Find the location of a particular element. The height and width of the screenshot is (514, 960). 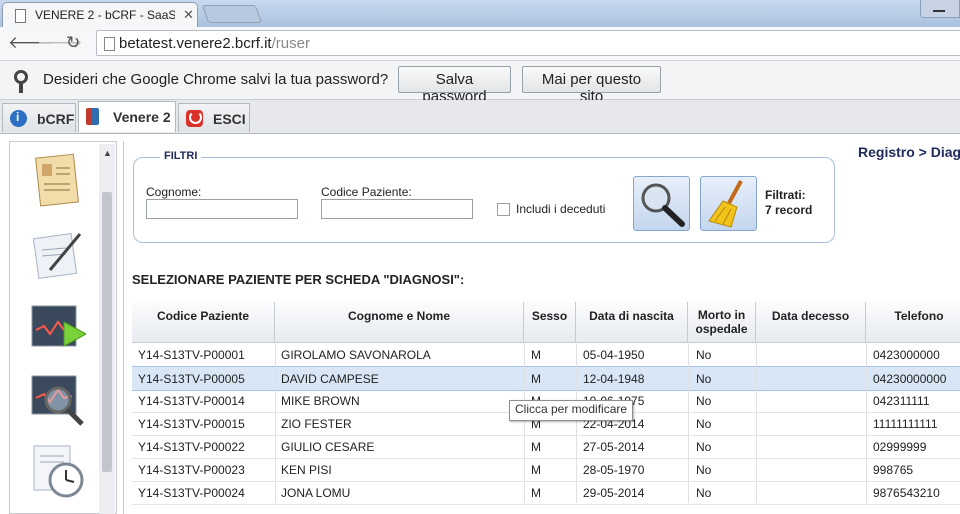

close-tab-icon: ✕ is located at coordinates (188, 15).